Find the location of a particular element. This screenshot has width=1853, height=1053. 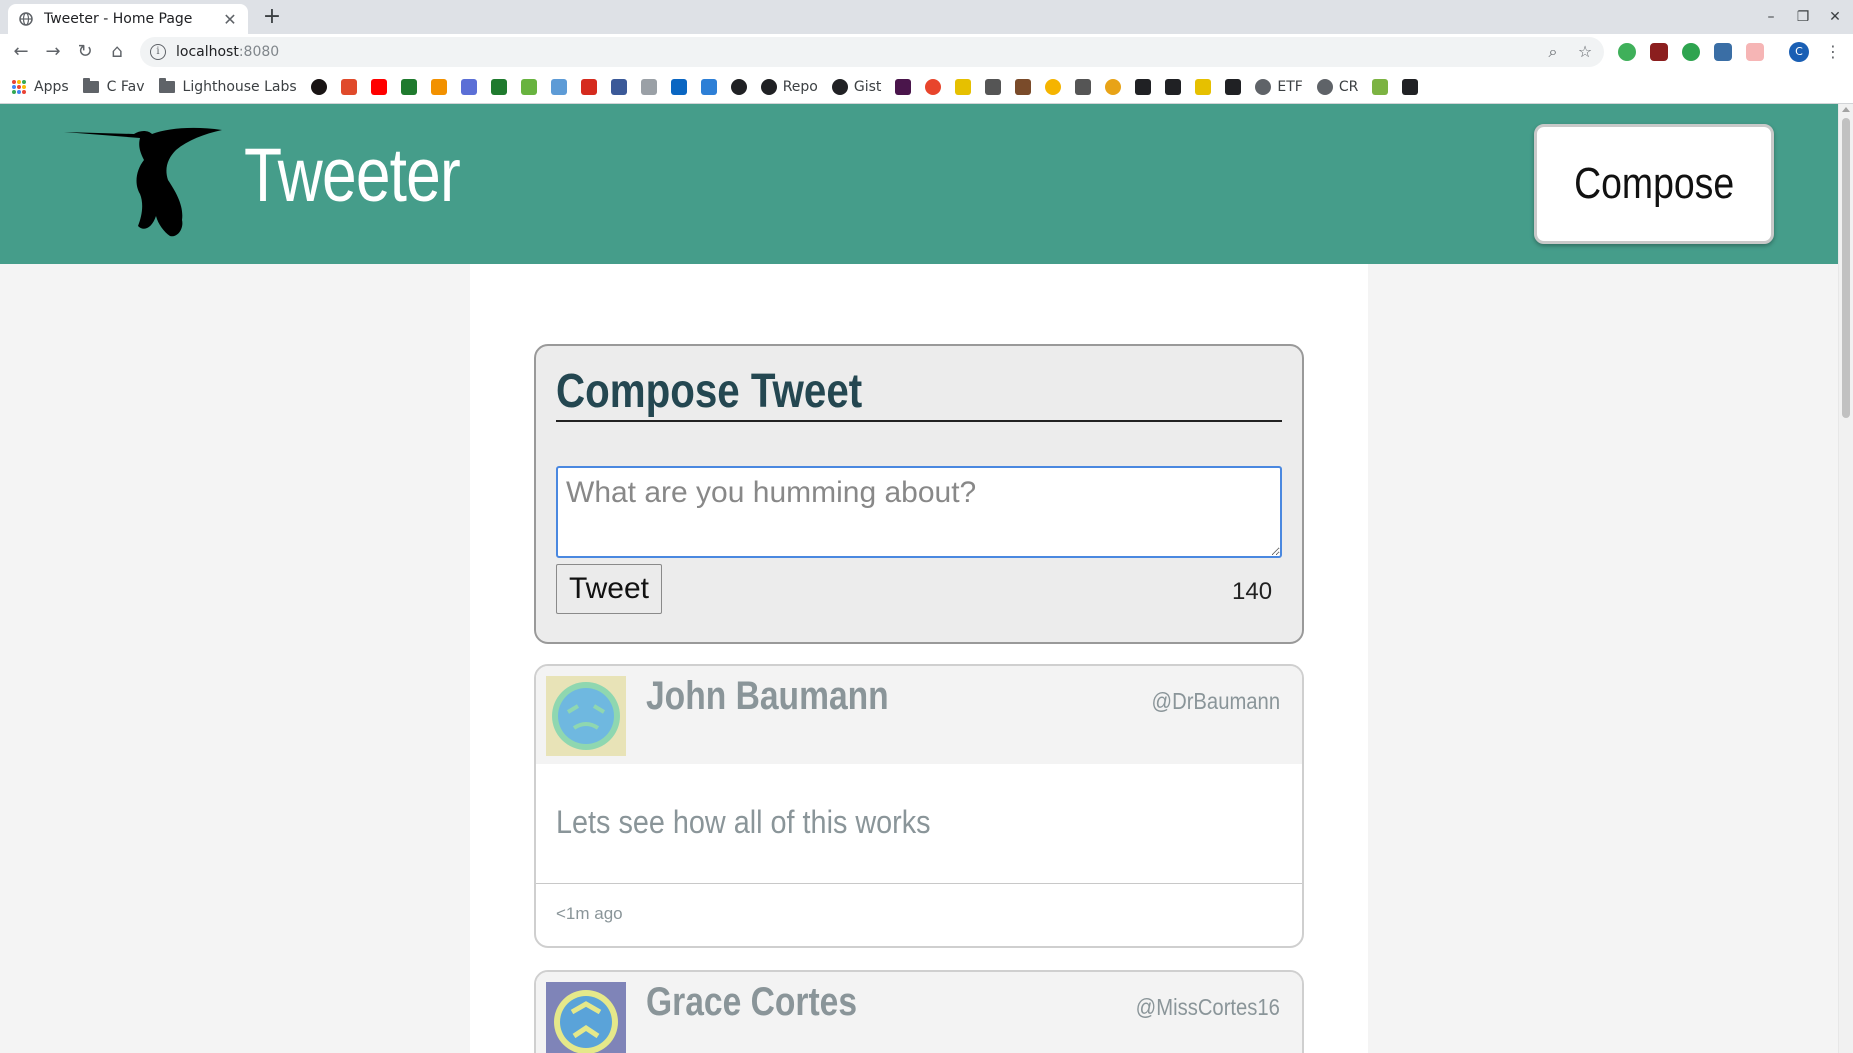

tweet-submit-button: Tweet is located at coordinates (609, 589).